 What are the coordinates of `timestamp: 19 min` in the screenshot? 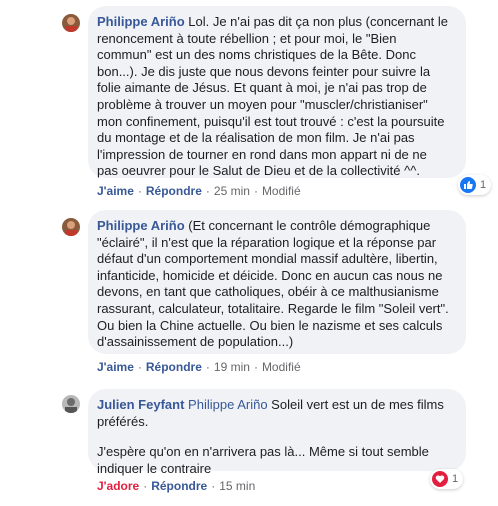 It's located at (232, 367).